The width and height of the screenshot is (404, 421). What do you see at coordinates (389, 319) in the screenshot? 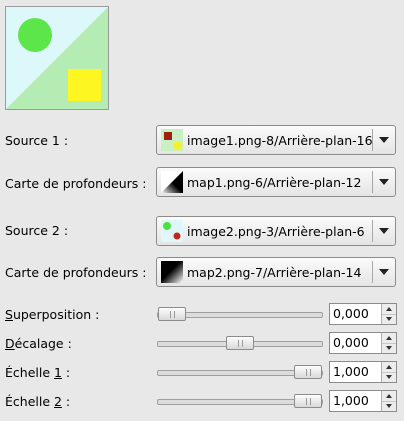
I see `overlap-decrement-icon` at bounding box center [389, 319].